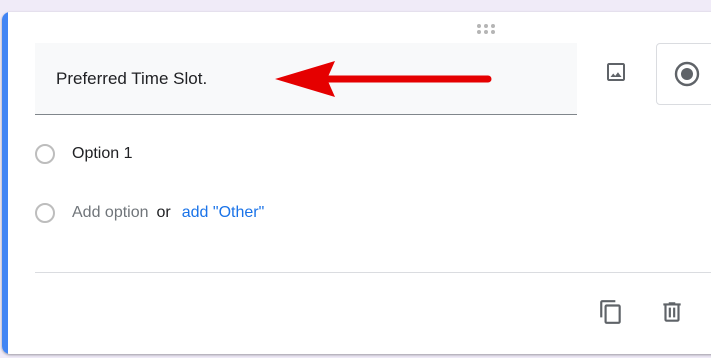  I want to click on image-icon, so click(616, 72).